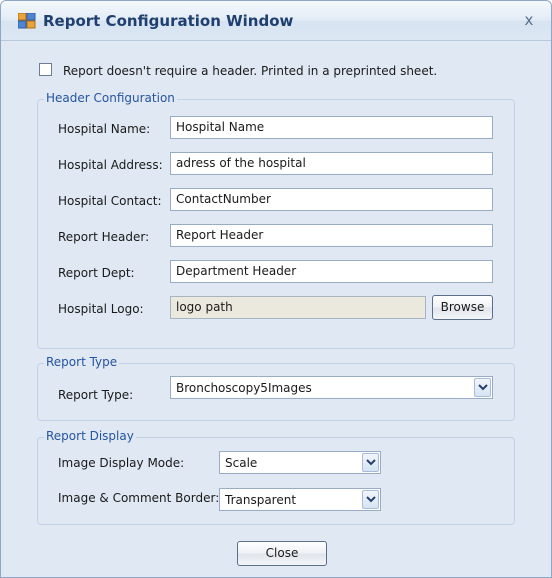 This screenshot has height=578, width=552. What do you see at coordinates (331, 235) in the screenshot?
I see `report-header-input: Report Header` at bounding box center [331, 235].